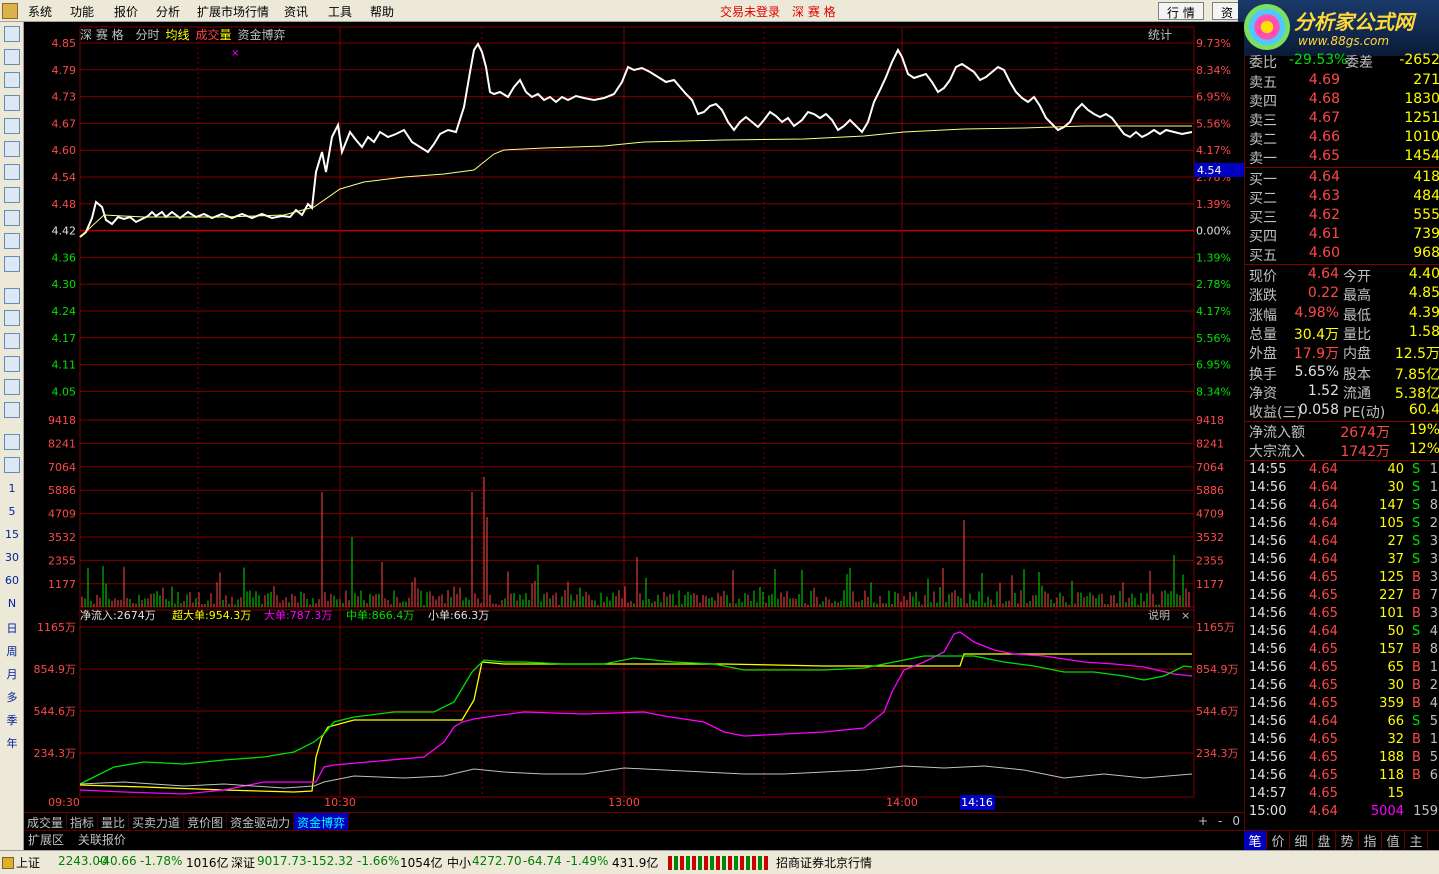  I want to click on chart-header-item-3: 量, so click(226, 35).